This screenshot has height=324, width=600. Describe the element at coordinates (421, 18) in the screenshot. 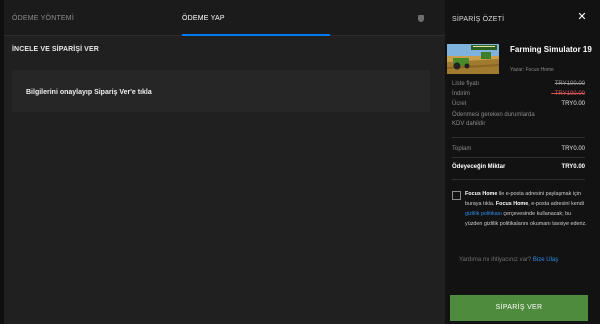

I see `shield-icon` at that location.